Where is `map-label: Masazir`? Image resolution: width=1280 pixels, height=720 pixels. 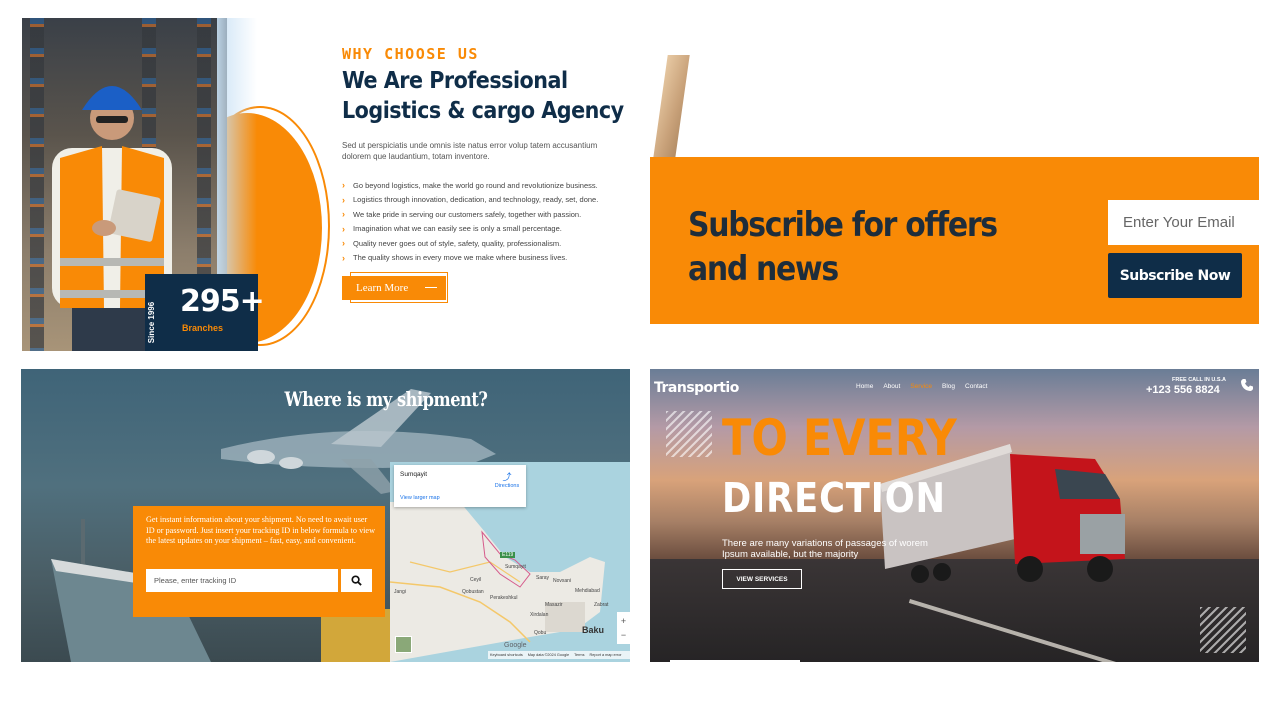 map-label: Masazir is located at coordinates (554, 605).